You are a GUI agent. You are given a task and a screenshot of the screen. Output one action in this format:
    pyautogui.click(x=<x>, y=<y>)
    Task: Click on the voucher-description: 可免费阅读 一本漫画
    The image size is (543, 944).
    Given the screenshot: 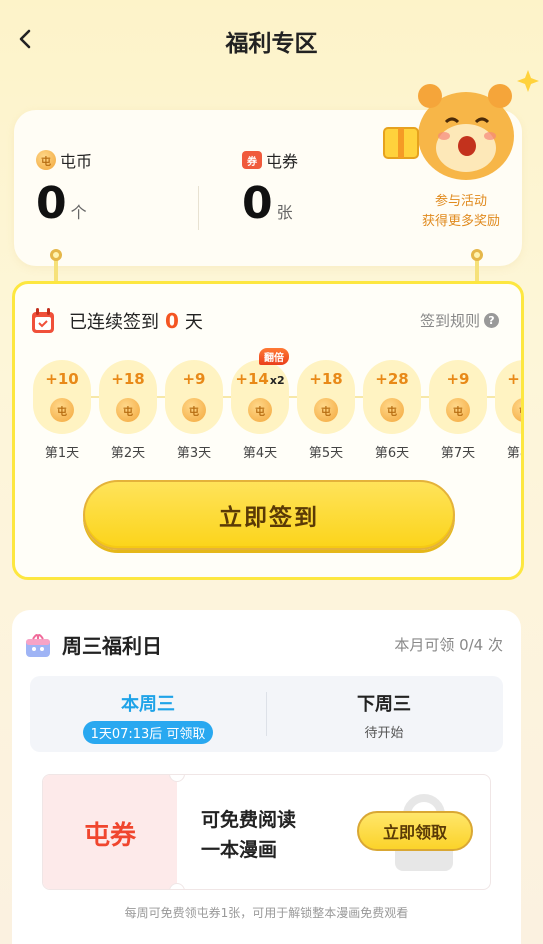 What is the action you would take?
    pyautogui.click(x=248, y=835)
    